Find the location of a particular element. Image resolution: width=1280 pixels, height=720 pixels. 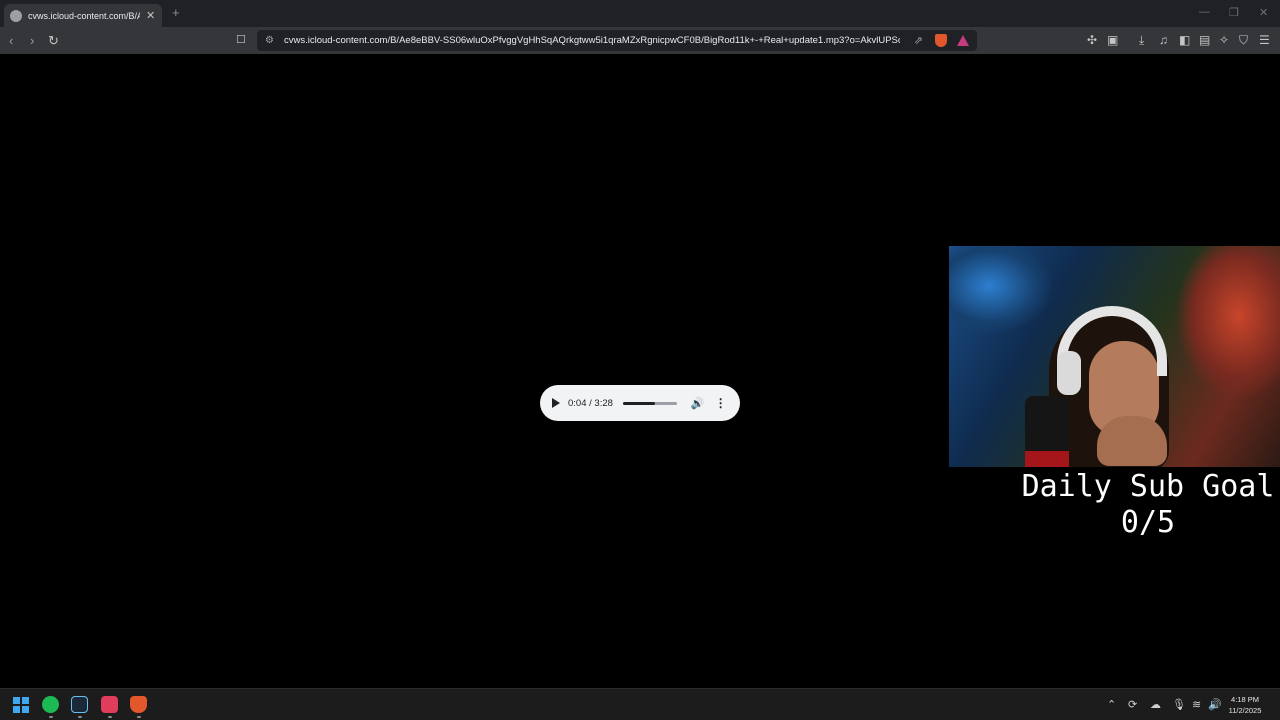

extensions-icon: ✣ is located at coordinates (1092, 40).